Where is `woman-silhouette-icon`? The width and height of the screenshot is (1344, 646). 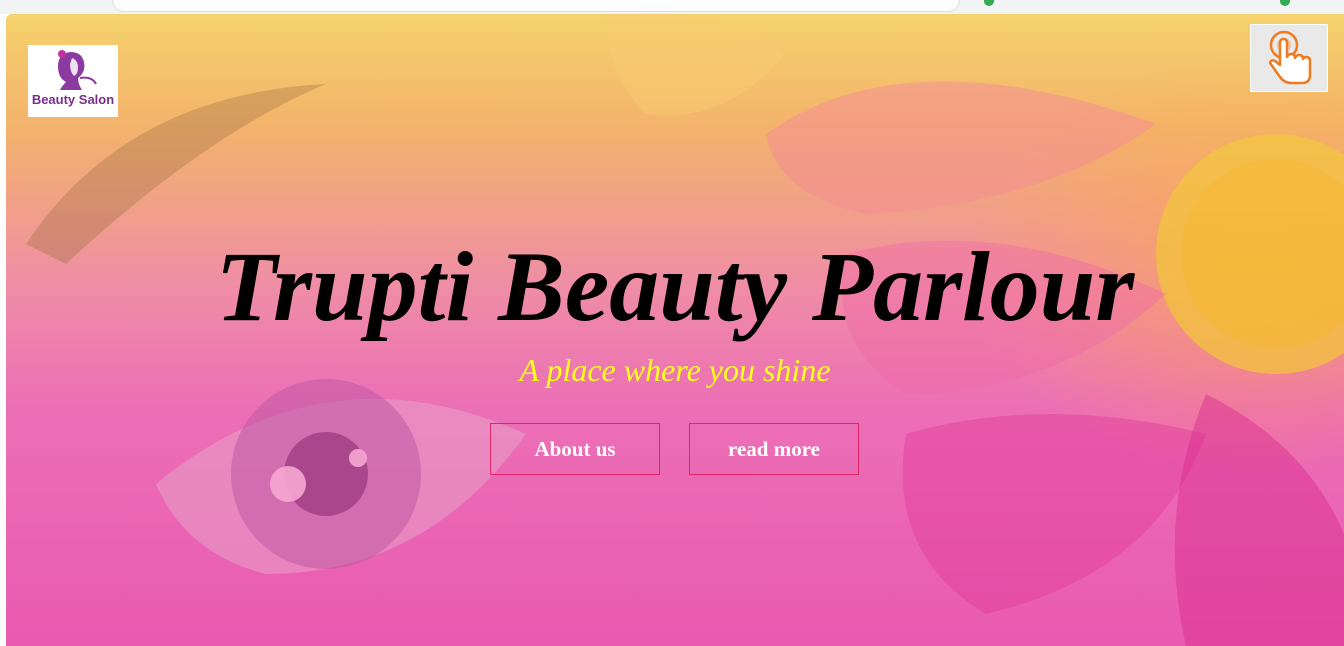 woman-silhouette-icon is located at coordinates (77, 70).